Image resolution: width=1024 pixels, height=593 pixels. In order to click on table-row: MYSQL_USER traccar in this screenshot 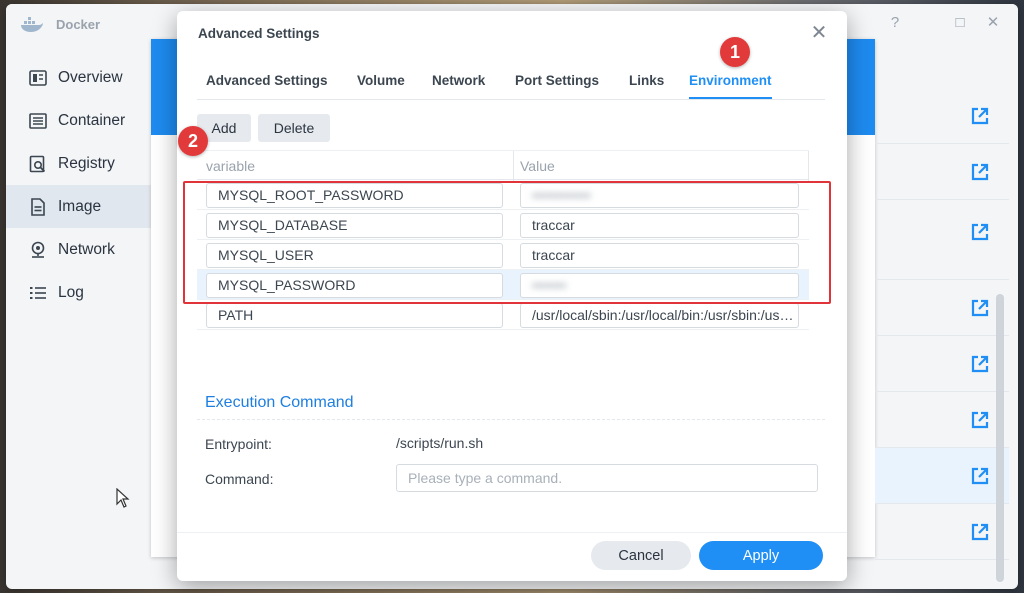, I will do `click(503, 255)`.